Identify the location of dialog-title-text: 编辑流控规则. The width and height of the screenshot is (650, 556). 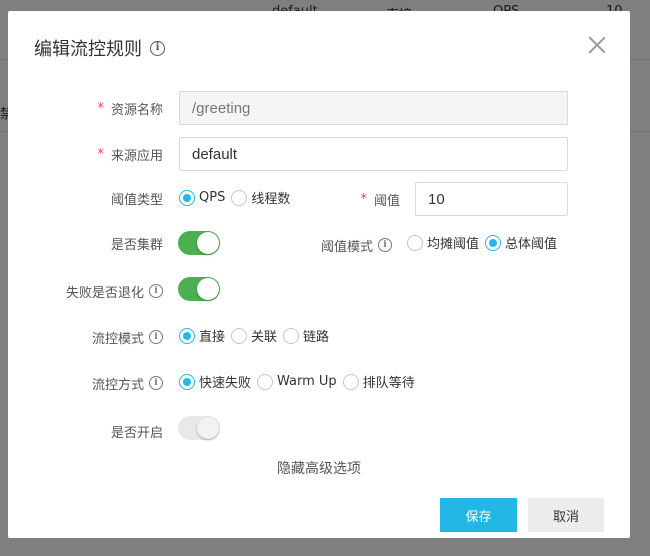
(88, 49).